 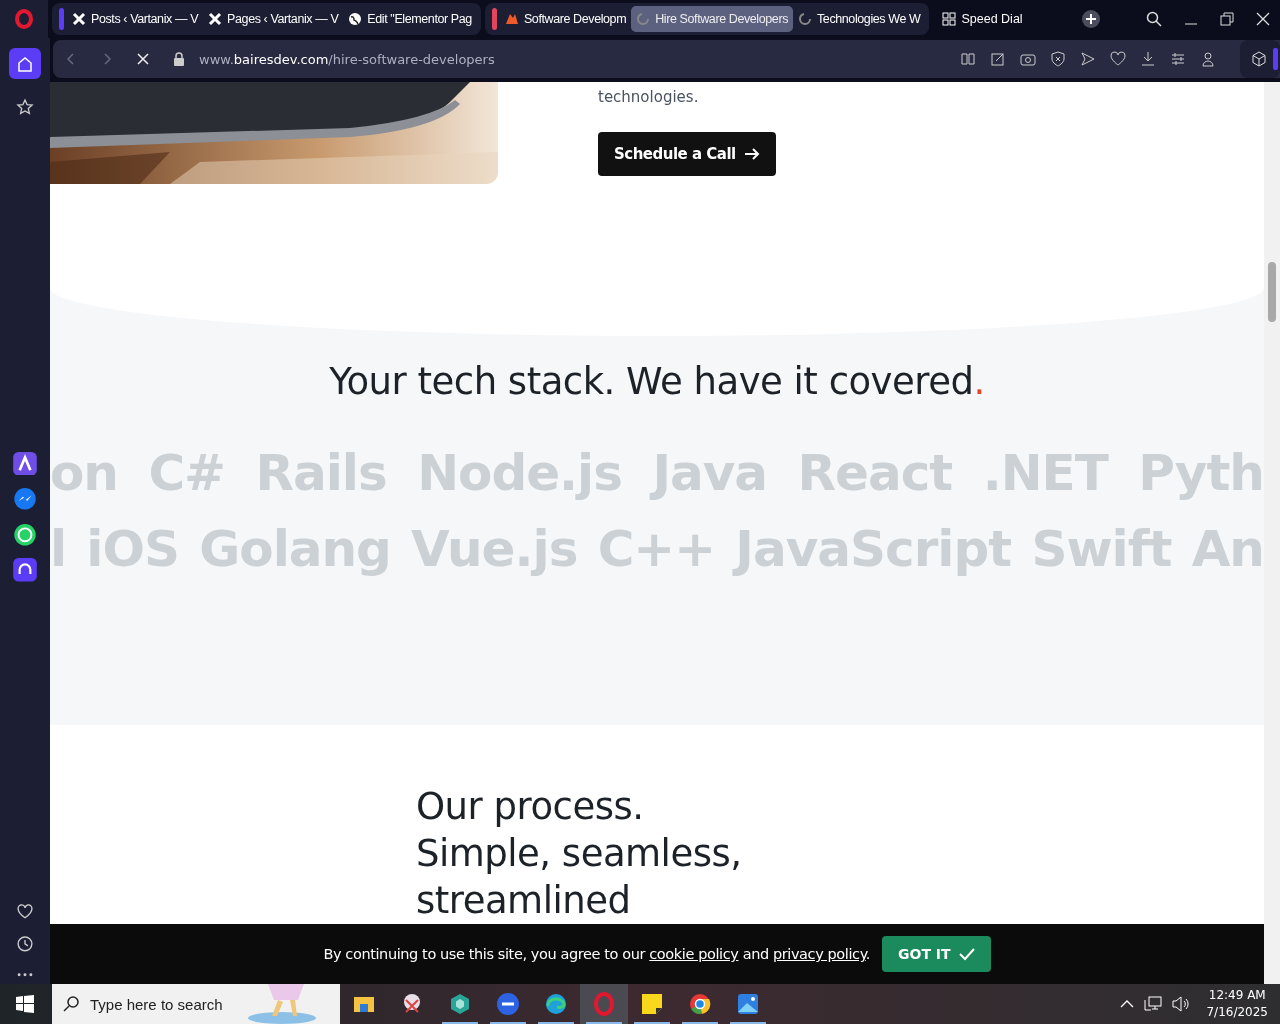 What do you see at coordinates (1237, 995) in the screenshot?
I see `clock-time: 12:49 AM` at bounding box center [1237, 995].